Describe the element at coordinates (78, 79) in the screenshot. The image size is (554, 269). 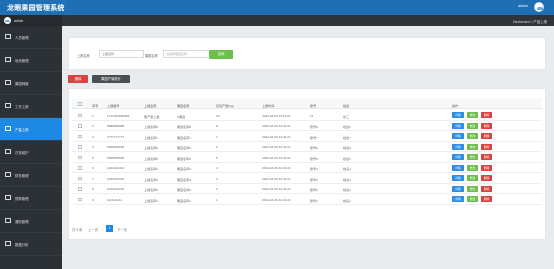
I see `bulk-delete-button: 删除` at that location.